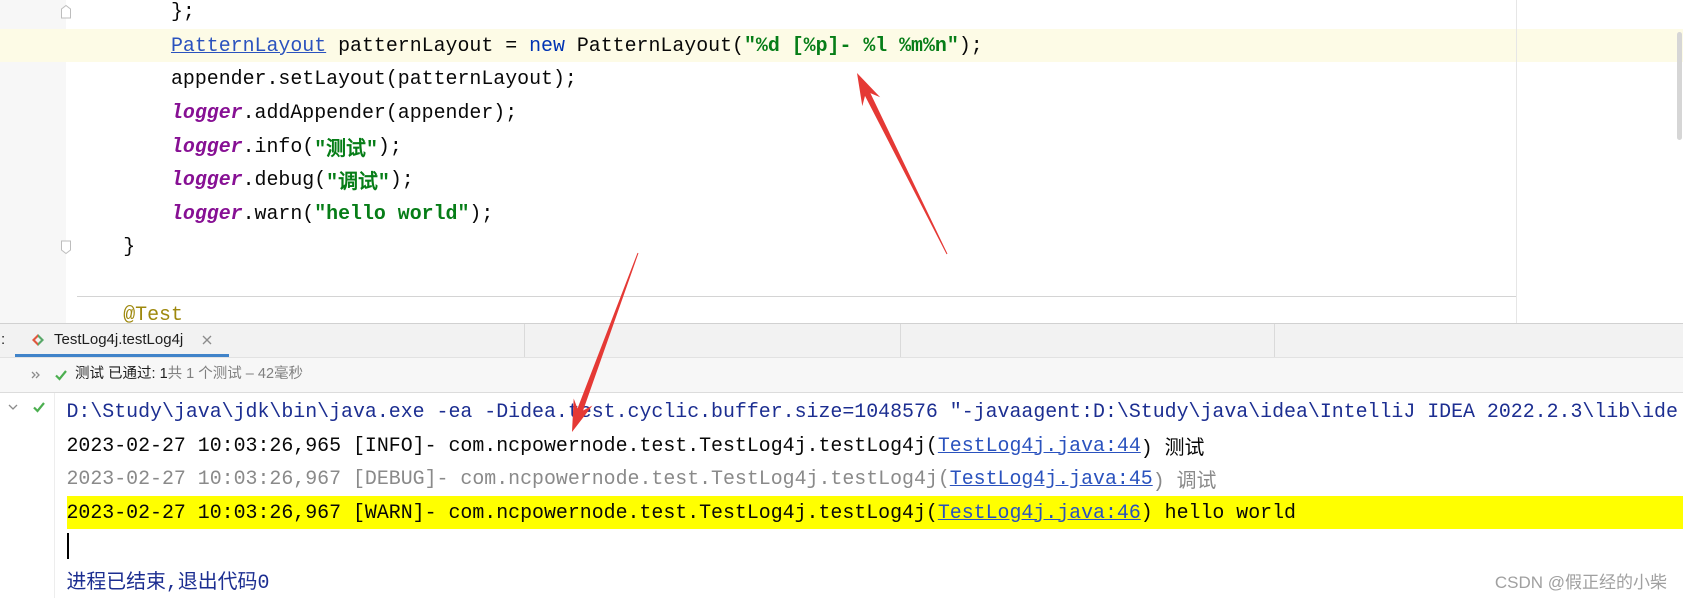 The height and width of the screenshot is (598, 1683). Describe the element at coordinates (791, 247) in the screenshot. I see `code-line: }` at that location.